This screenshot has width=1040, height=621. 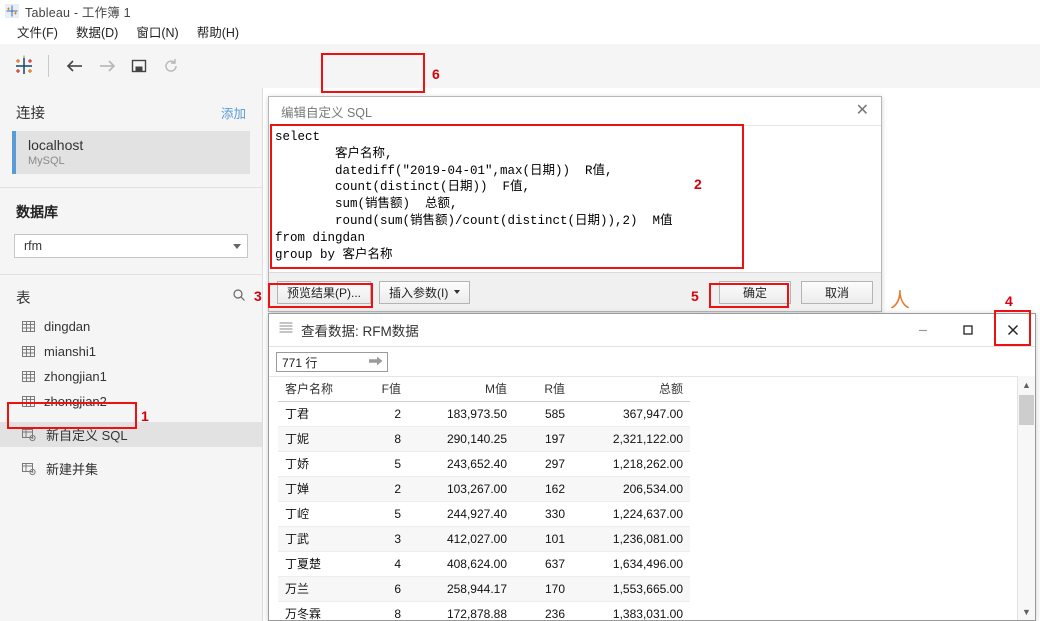 What do you see at coordinates (37, 33) in the screenshot?
I see `menu-file: 文件(F)` at bounding box center [37, 33].